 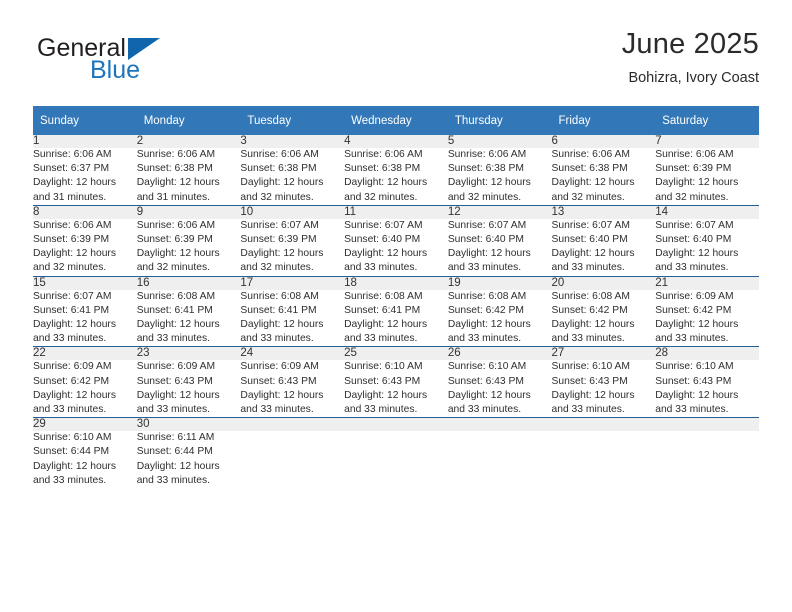 What do you see at coordinates (693, 310) in the screenshot?
I see `sunset-text: Sunset: 6:42 PM` at bounding box center [693, 310].